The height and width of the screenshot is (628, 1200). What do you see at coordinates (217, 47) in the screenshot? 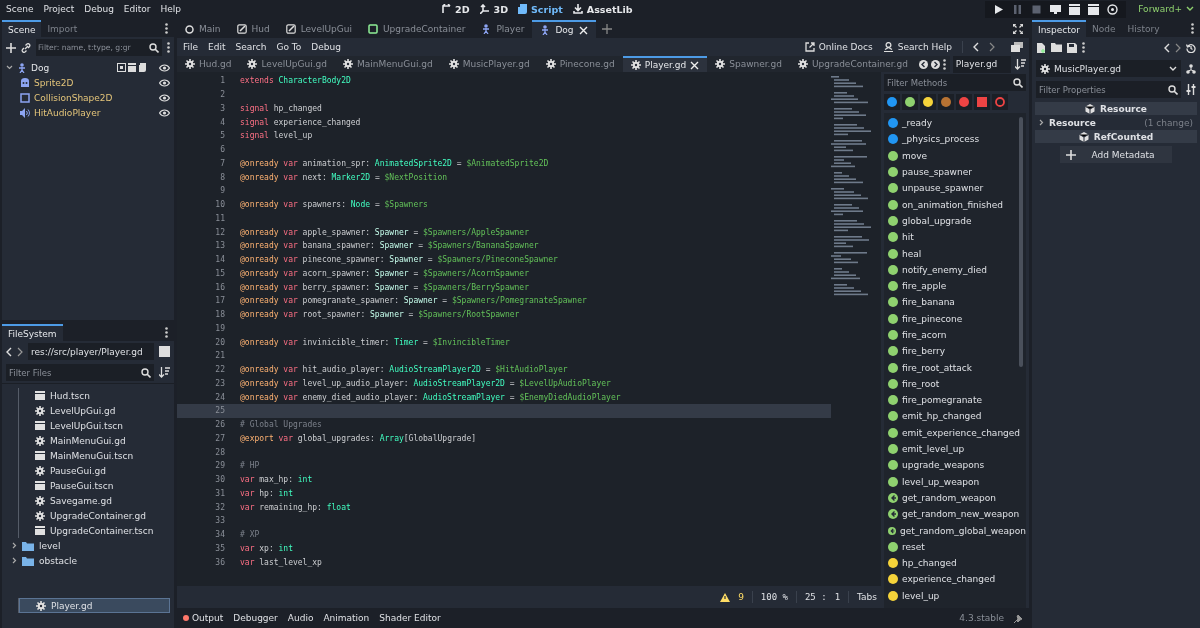
I see `menu-item: Edit` at bounding box center [217, 47].